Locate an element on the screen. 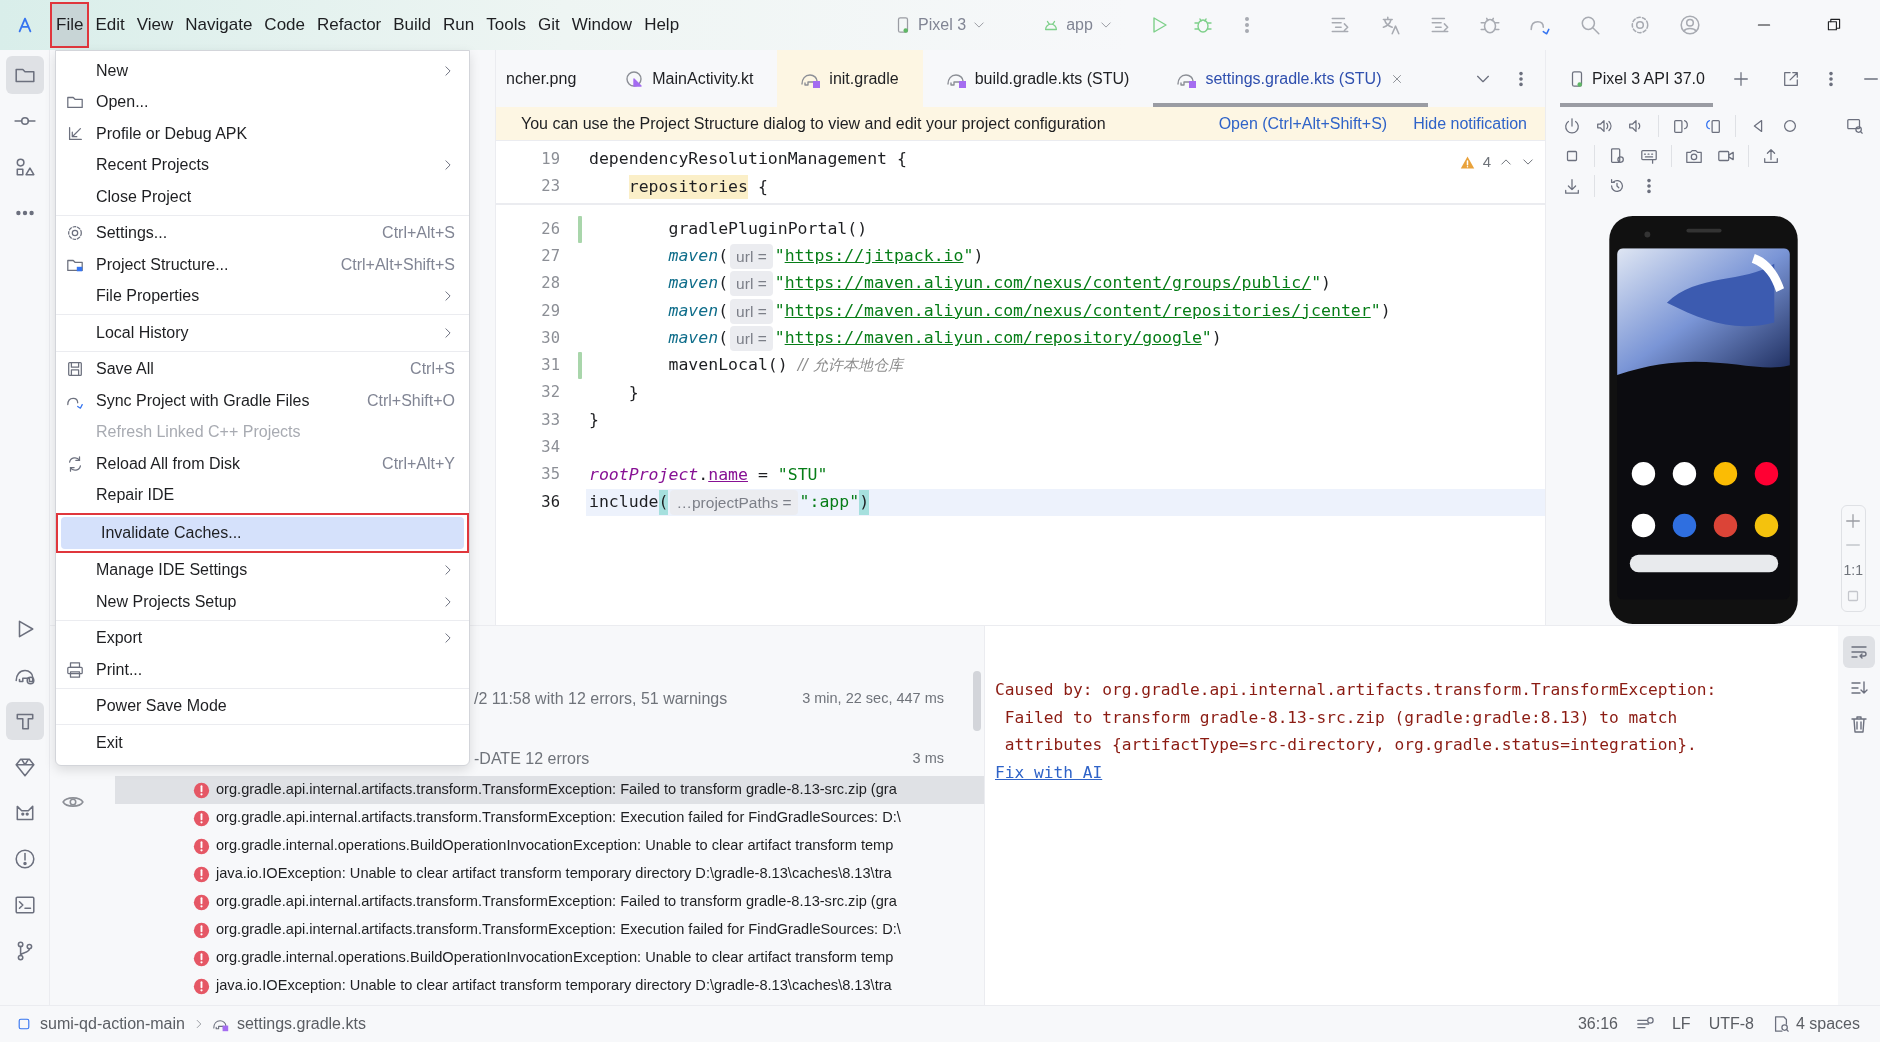 The image size is (1880, 1042). menu-bar-item: Tools is located at coordinates (506, 25).